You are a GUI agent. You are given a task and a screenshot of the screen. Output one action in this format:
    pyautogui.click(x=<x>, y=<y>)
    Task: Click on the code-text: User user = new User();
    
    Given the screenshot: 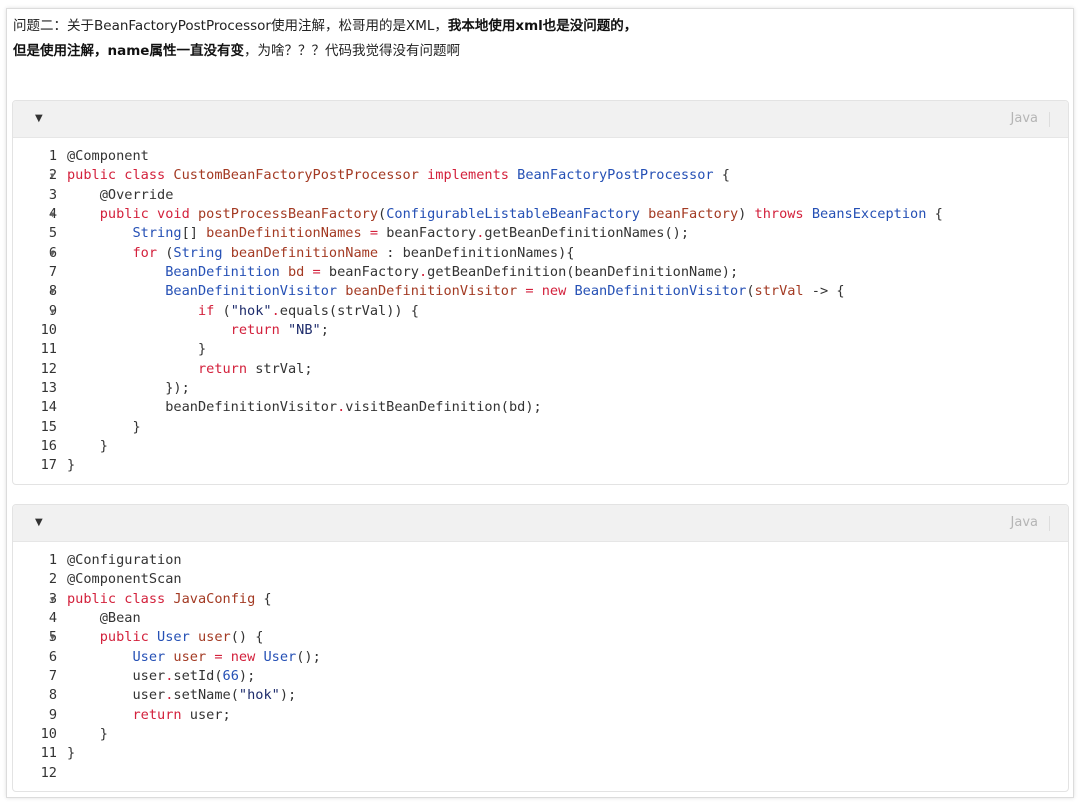 What is the action you would take?
    pyautogui.click(x=193, y=657)
    